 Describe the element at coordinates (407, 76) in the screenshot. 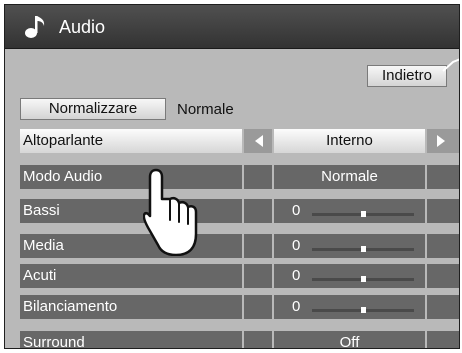

I see `back-button: Indietro` at that location.